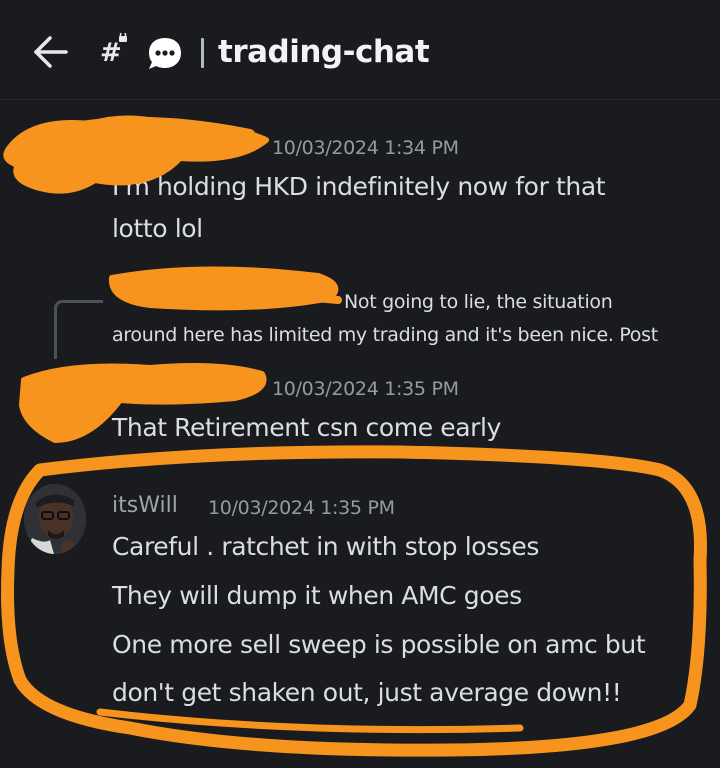 The height and width of the screenshot is (768, 720). What do you see at coordinates (365, 148) in the screenshot?
I see `message-timestamp: 10/03/2024 1:34 PM` at bounding box center [365, 148].